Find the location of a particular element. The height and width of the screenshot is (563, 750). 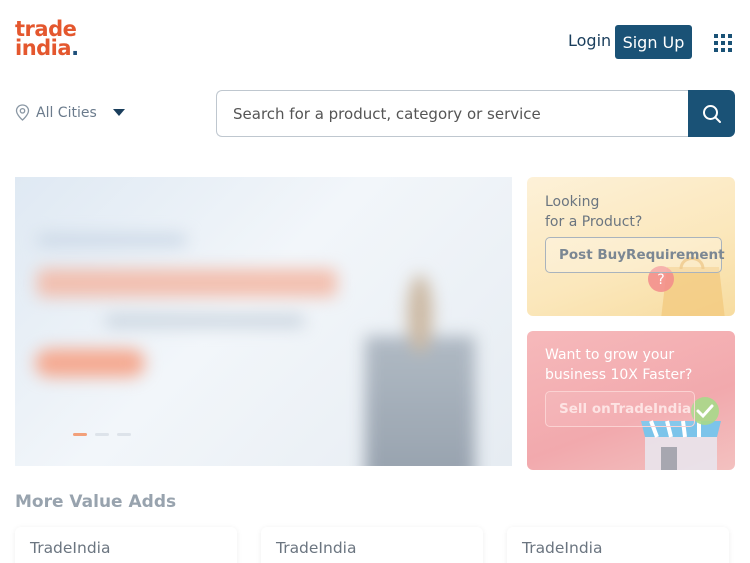

search-button is located at coordinates (711, 113).